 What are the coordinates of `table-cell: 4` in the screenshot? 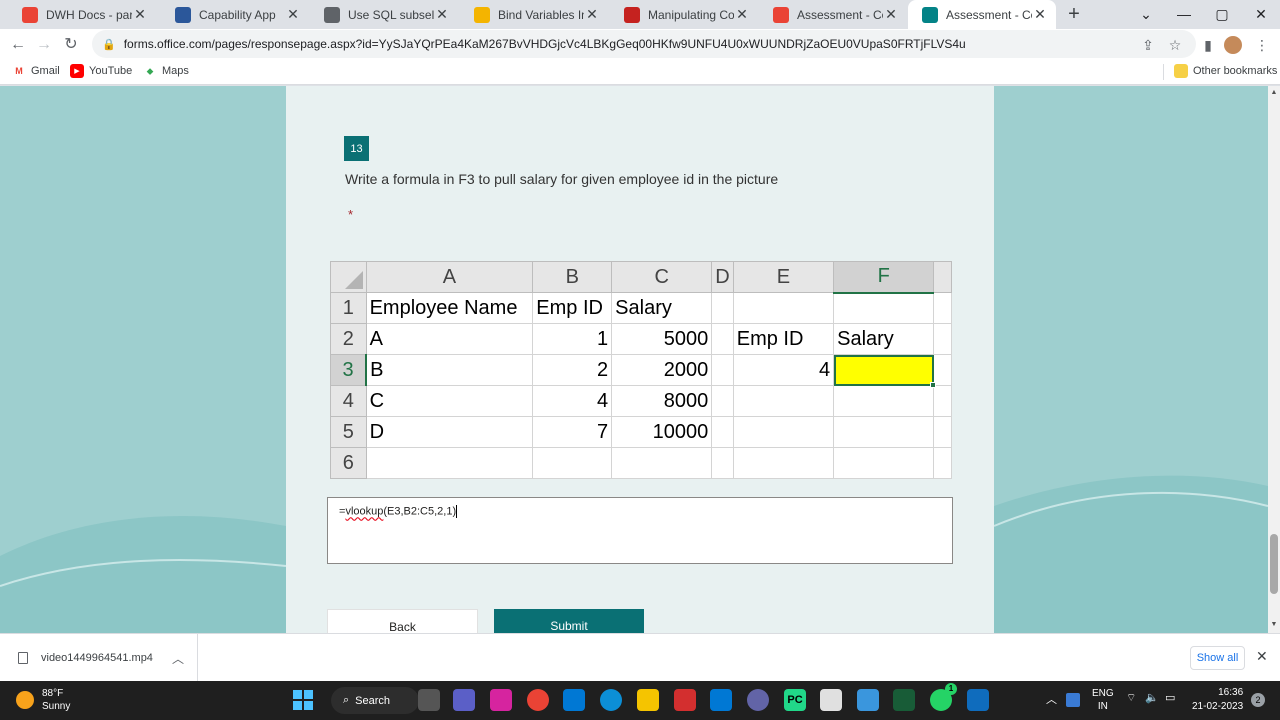 It's located at (783, 370).